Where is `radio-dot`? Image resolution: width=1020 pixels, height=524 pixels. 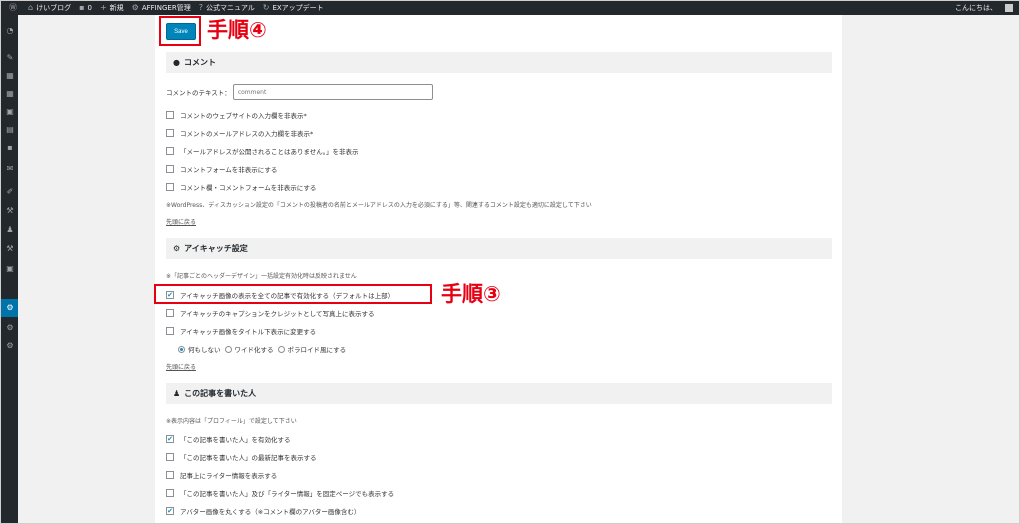
radio-dot is located at coordinates (181, 349).